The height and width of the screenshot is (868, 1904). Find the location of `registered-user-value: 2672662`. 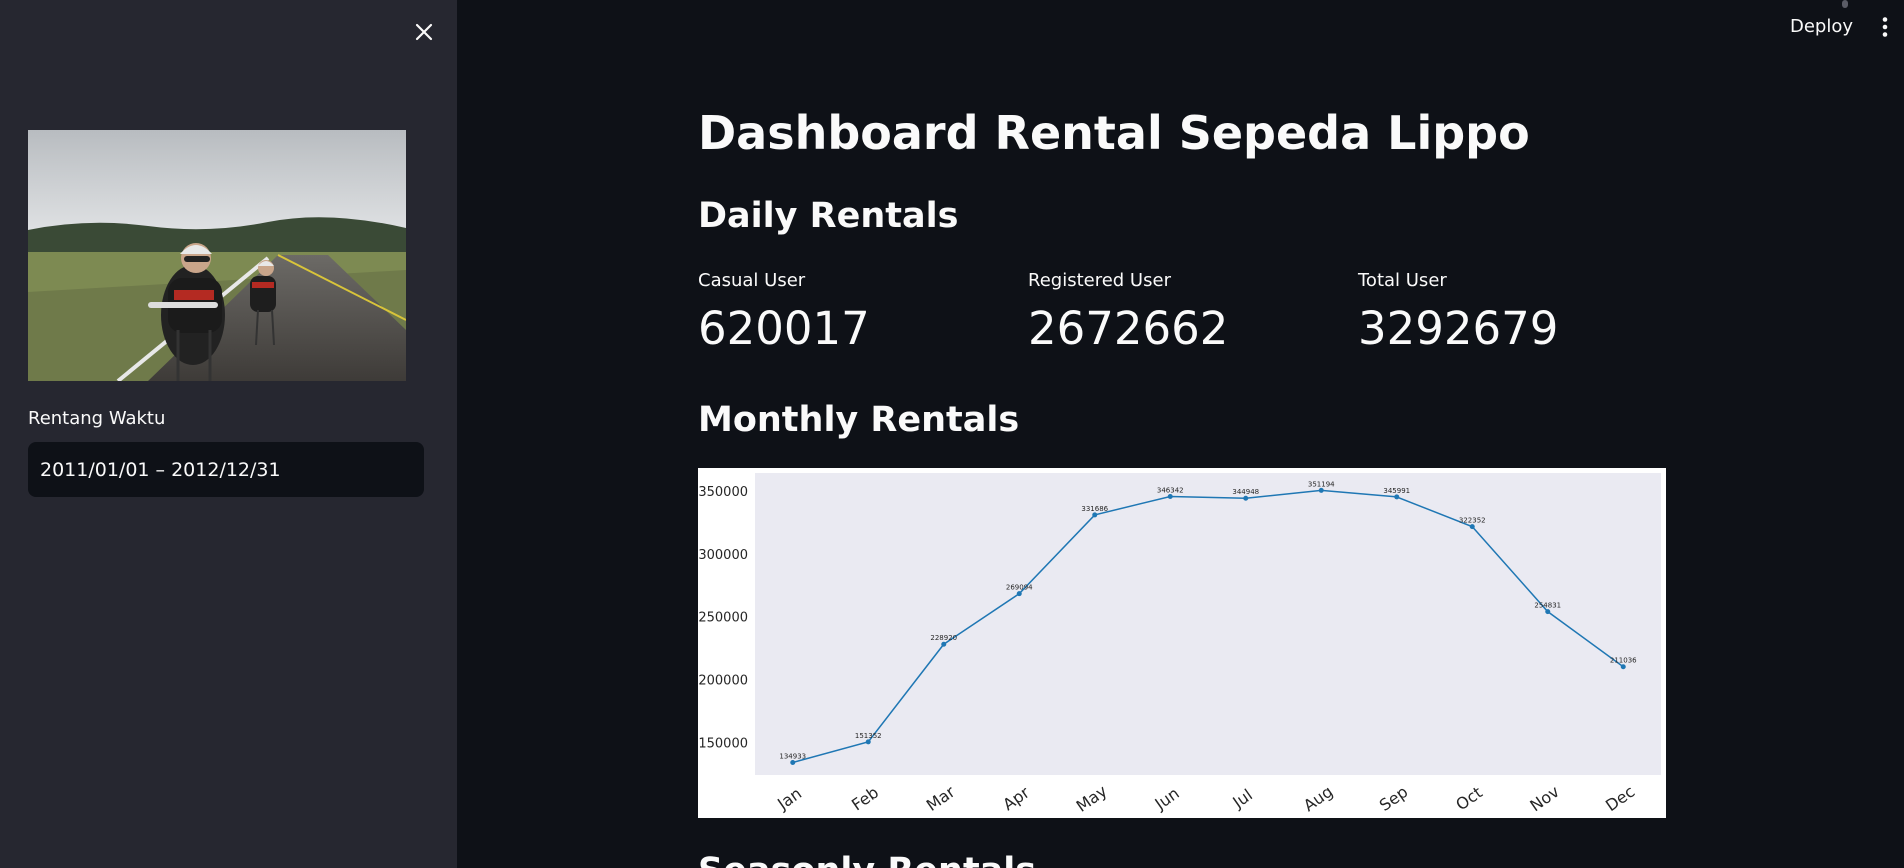

registered-user-value: 2672662 is located at coordinates (1128, 328).